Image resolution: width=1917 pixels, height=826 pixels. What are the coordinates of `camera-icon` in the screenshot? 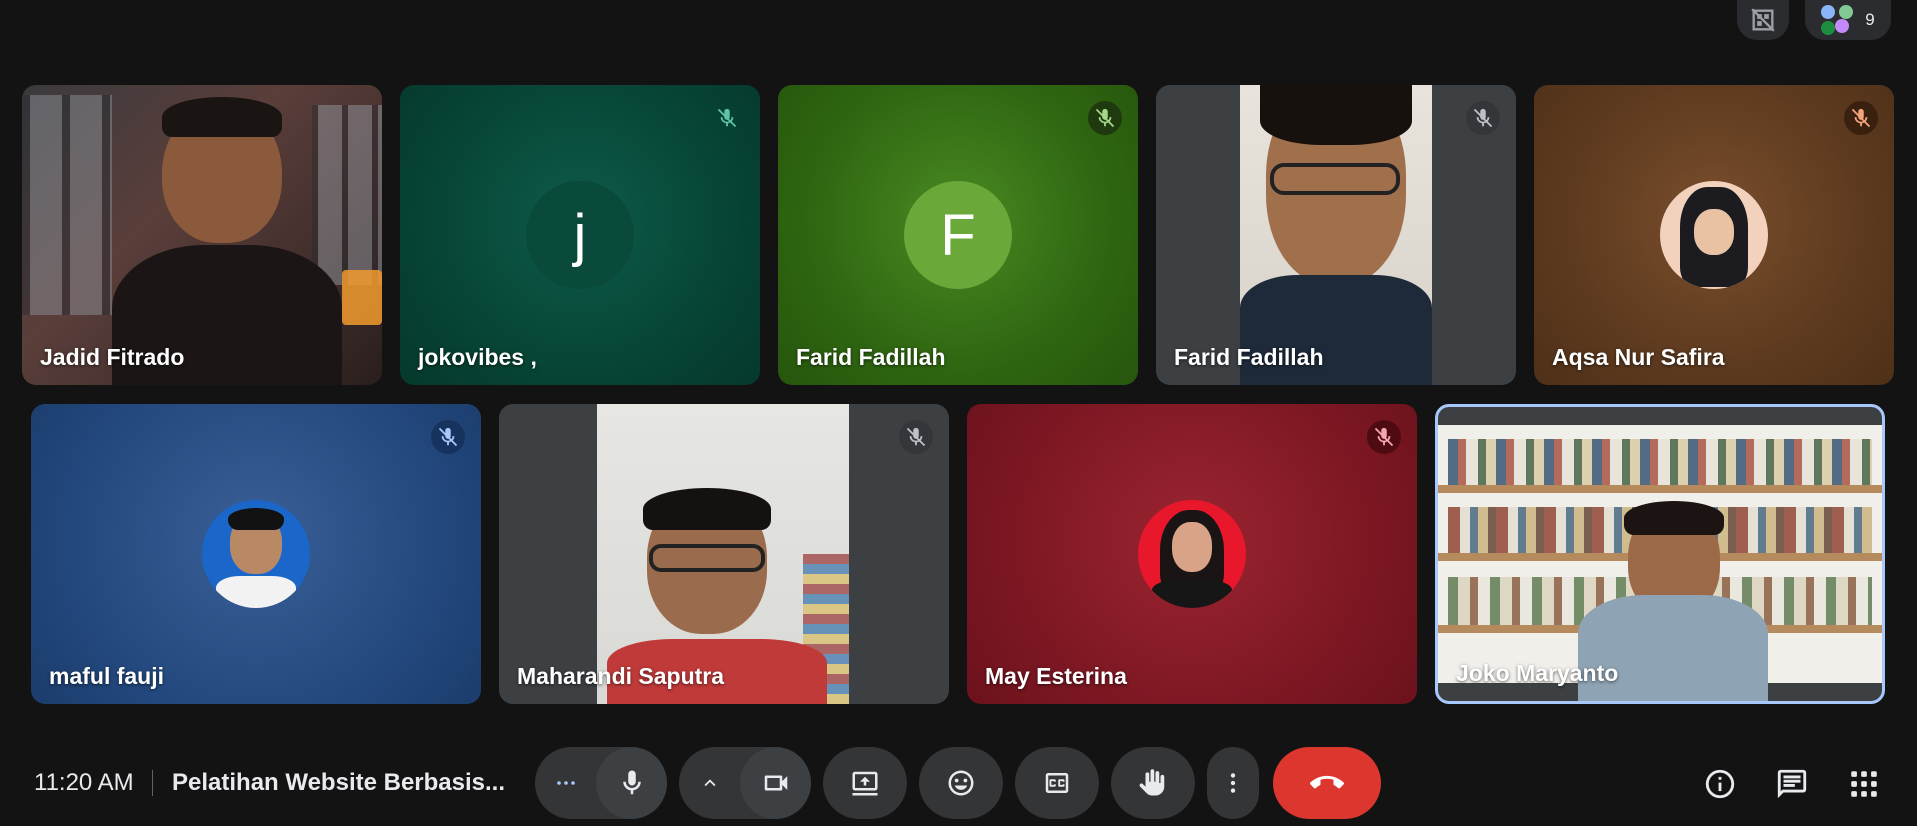 It's located at (775, 783).